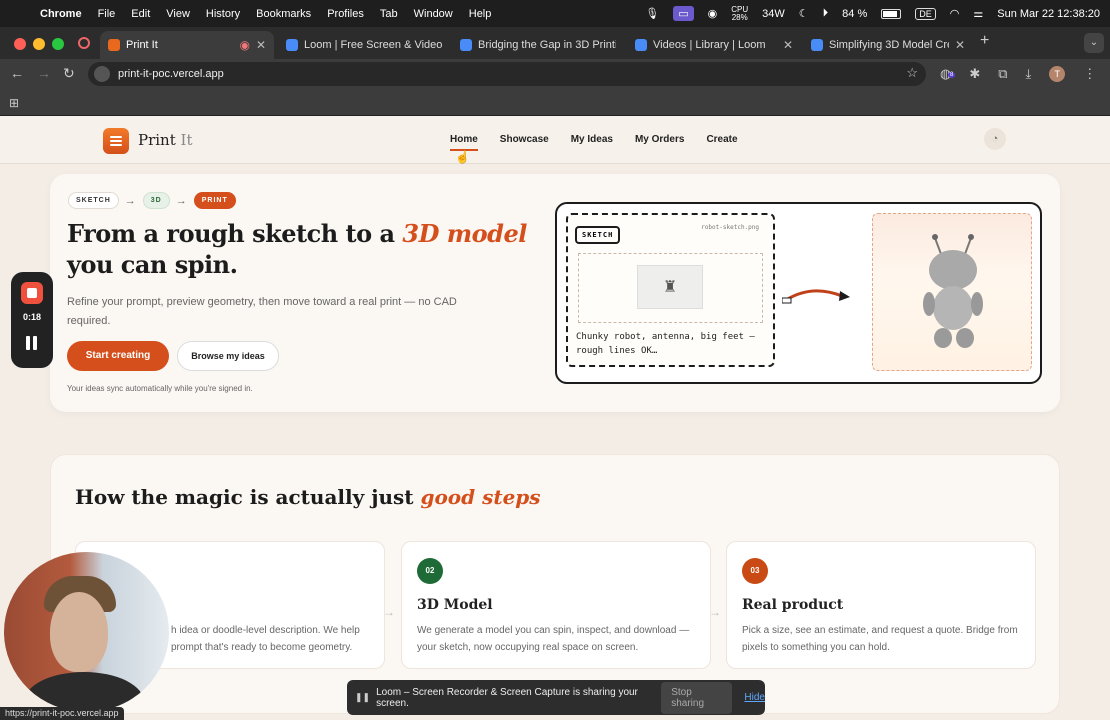 The image size is (1110, 720). I want to click on screen-share-icon: ▭, so click(683, 13).